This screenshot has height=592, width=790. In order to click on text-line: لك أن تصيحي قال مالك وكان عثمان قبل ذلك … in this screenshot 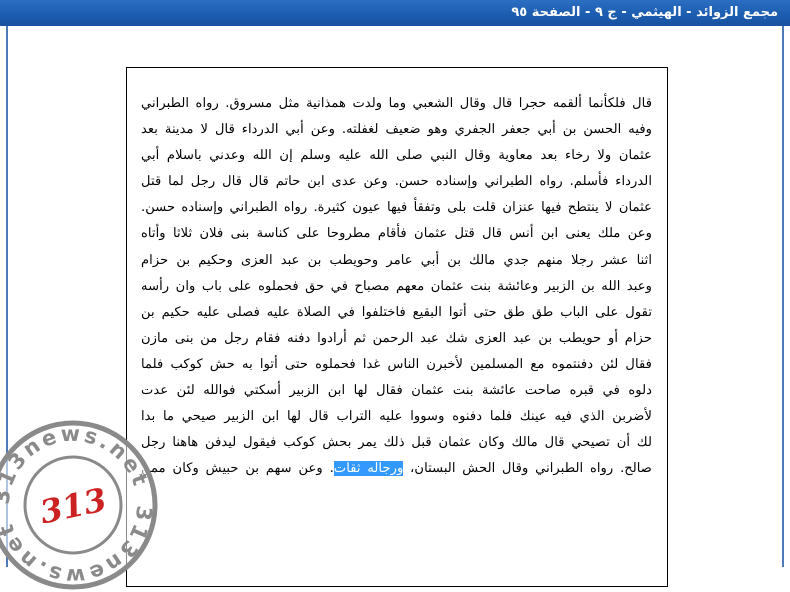, I will do `click(396, 443)`.